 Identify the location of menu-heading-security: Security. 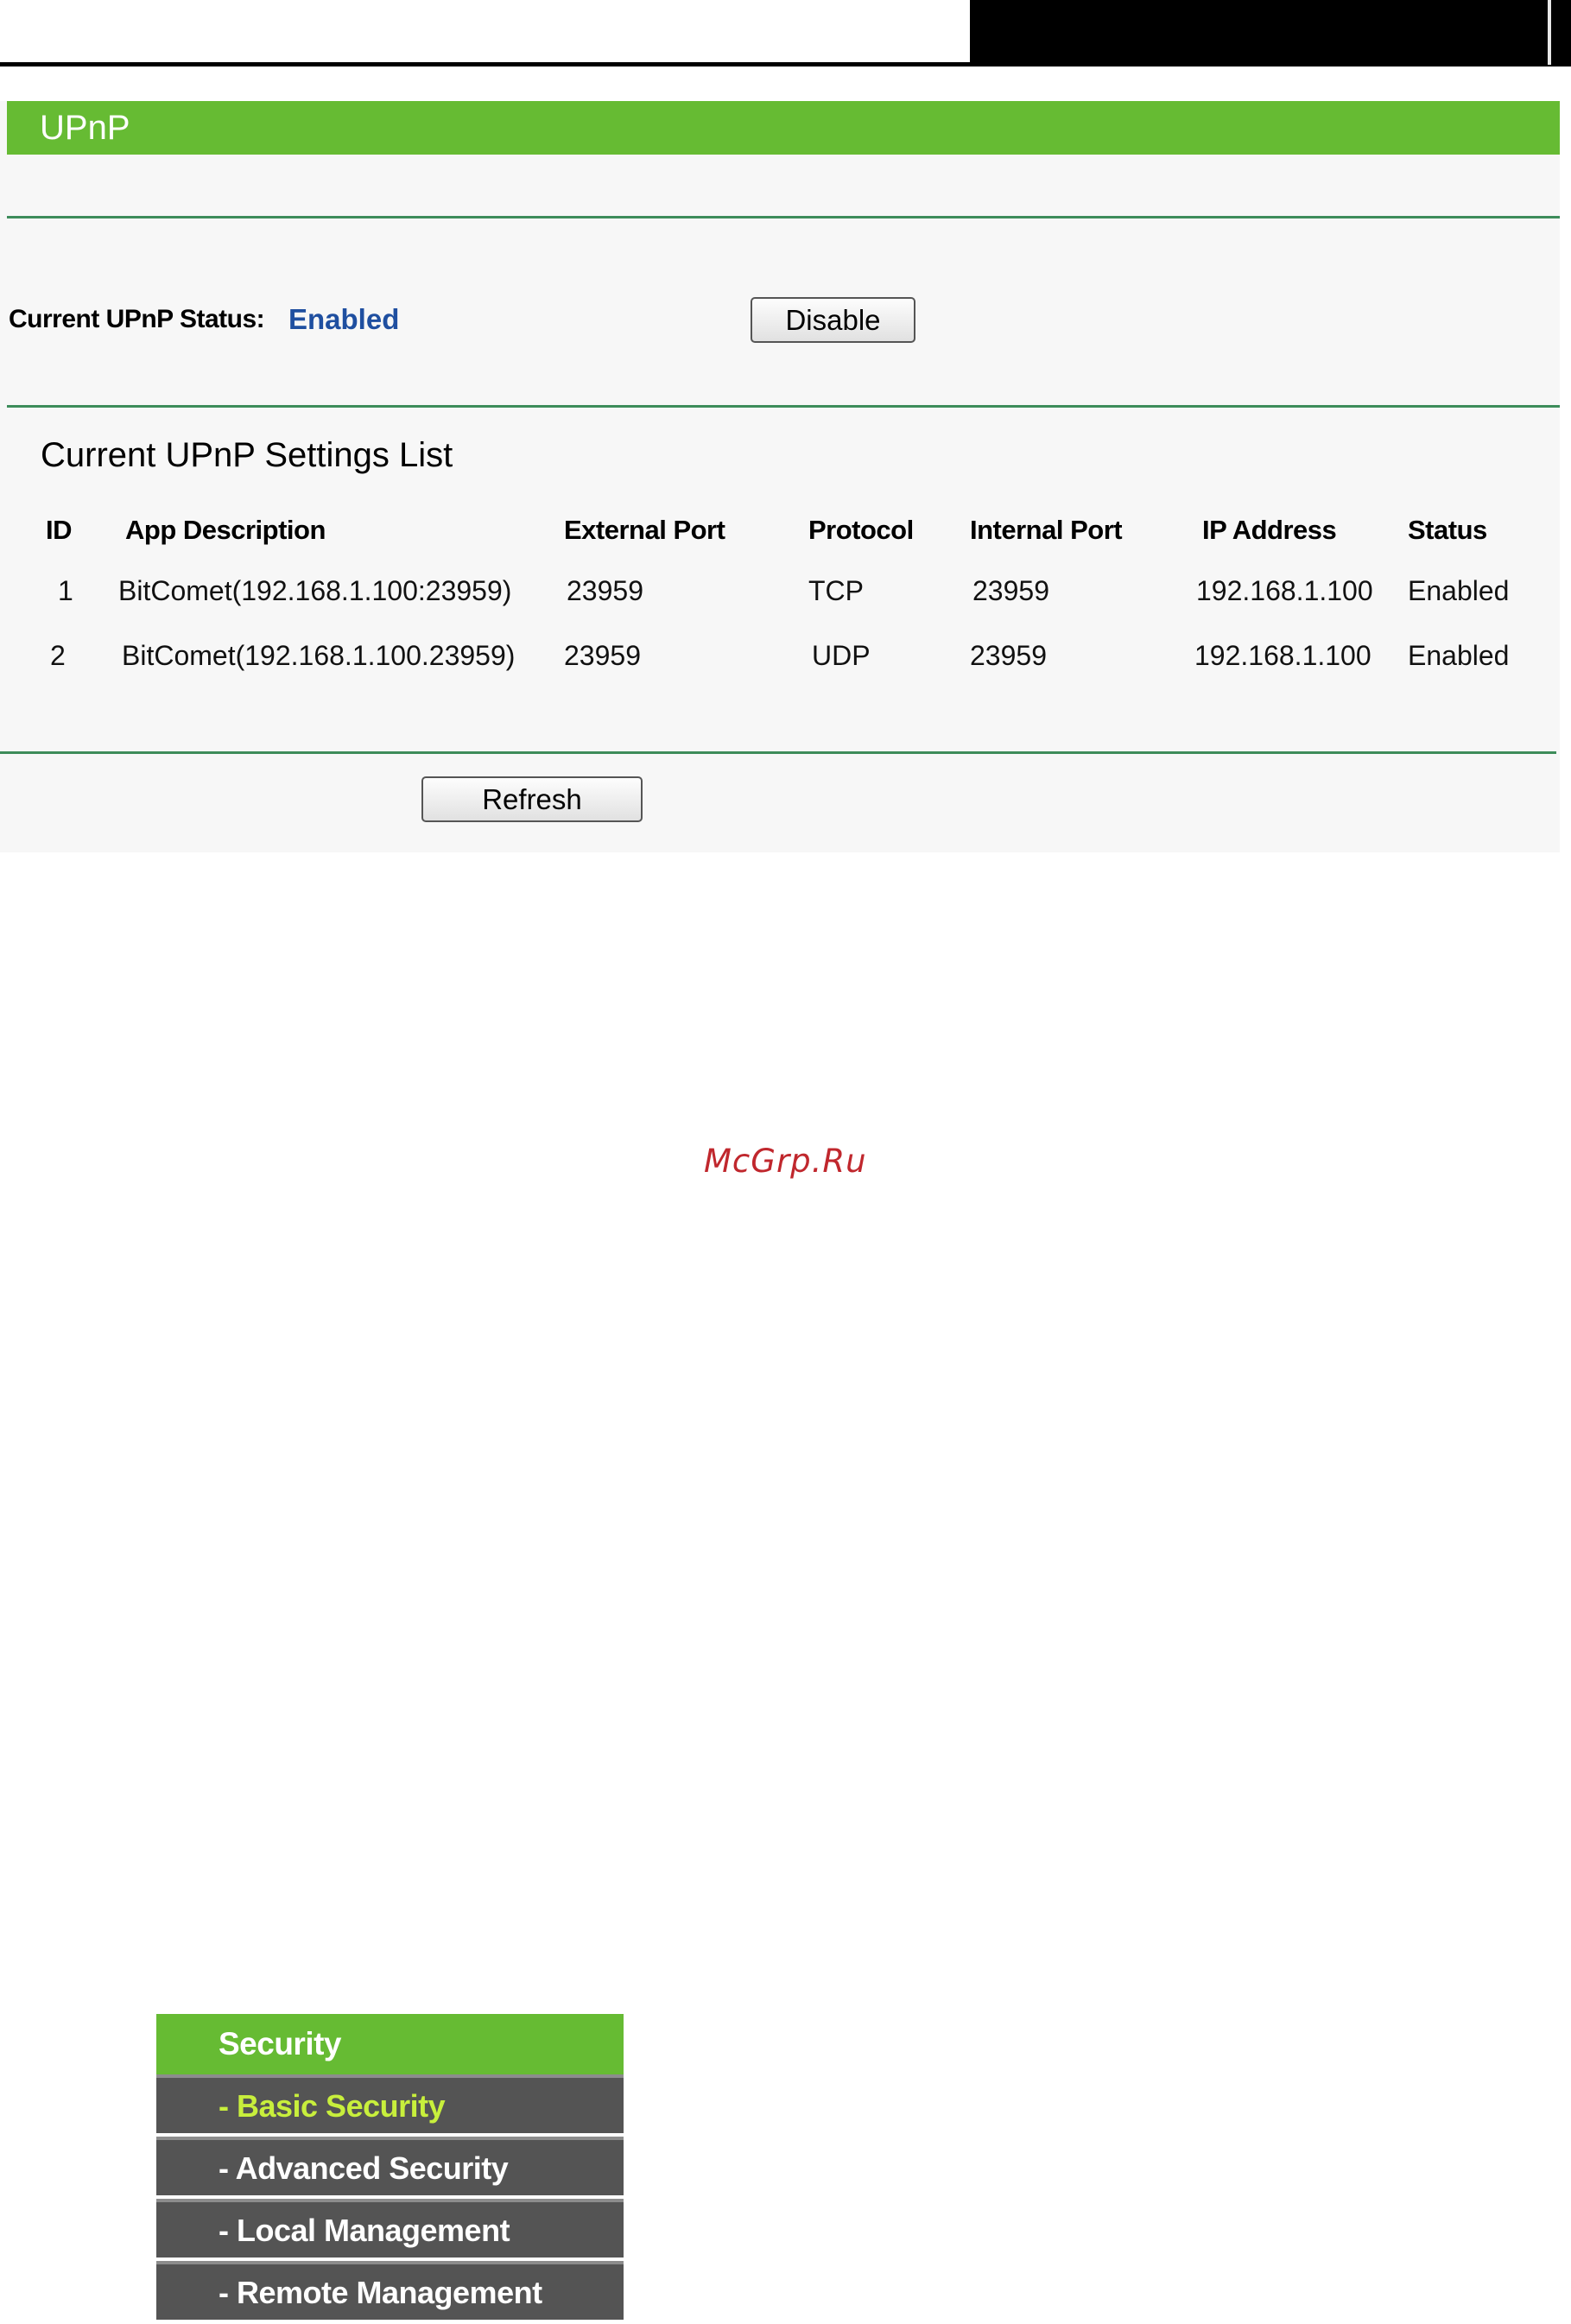
(390, 2044).